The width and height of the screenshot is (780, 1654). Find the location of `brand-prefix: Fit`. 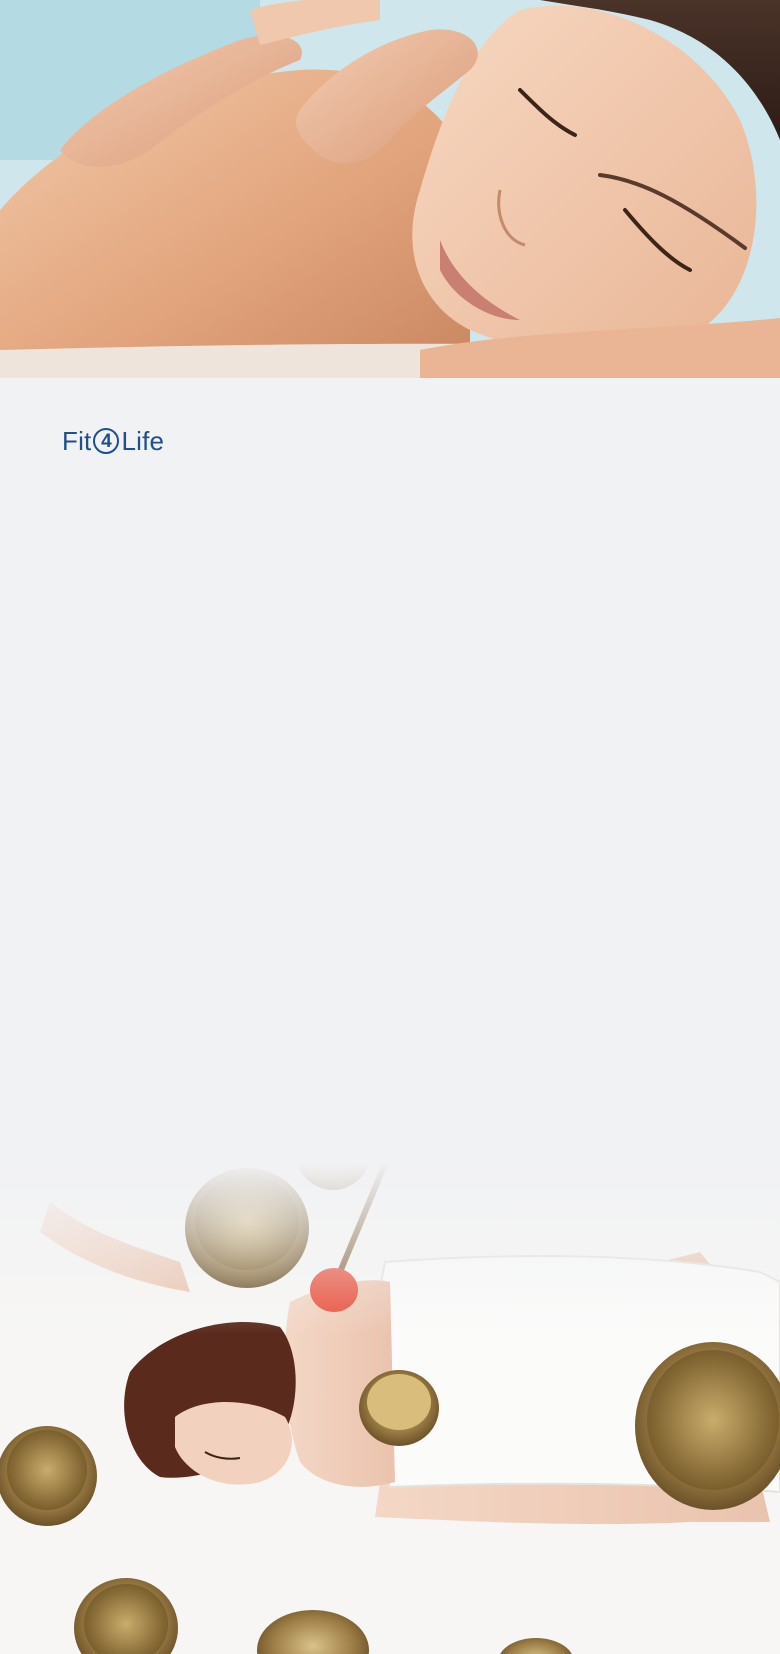

brand-prefix: Fit is located at coordinates (77, 441).